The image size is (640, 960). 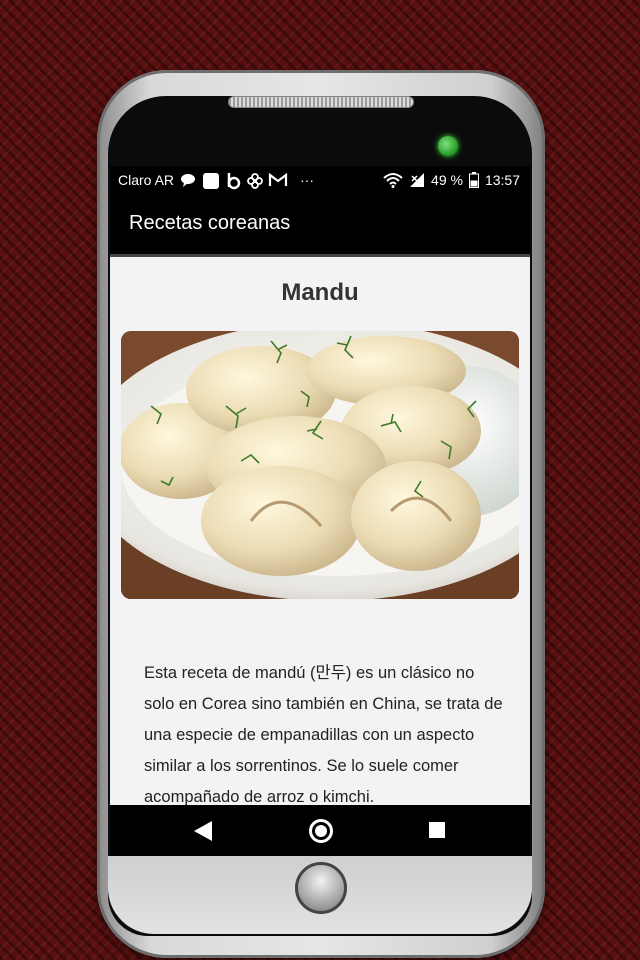 What do you see at coordinates (320, 226) in the screenshot?
I see `app-toolbar: Recetas coreanas` at bounding box center [320, 226].